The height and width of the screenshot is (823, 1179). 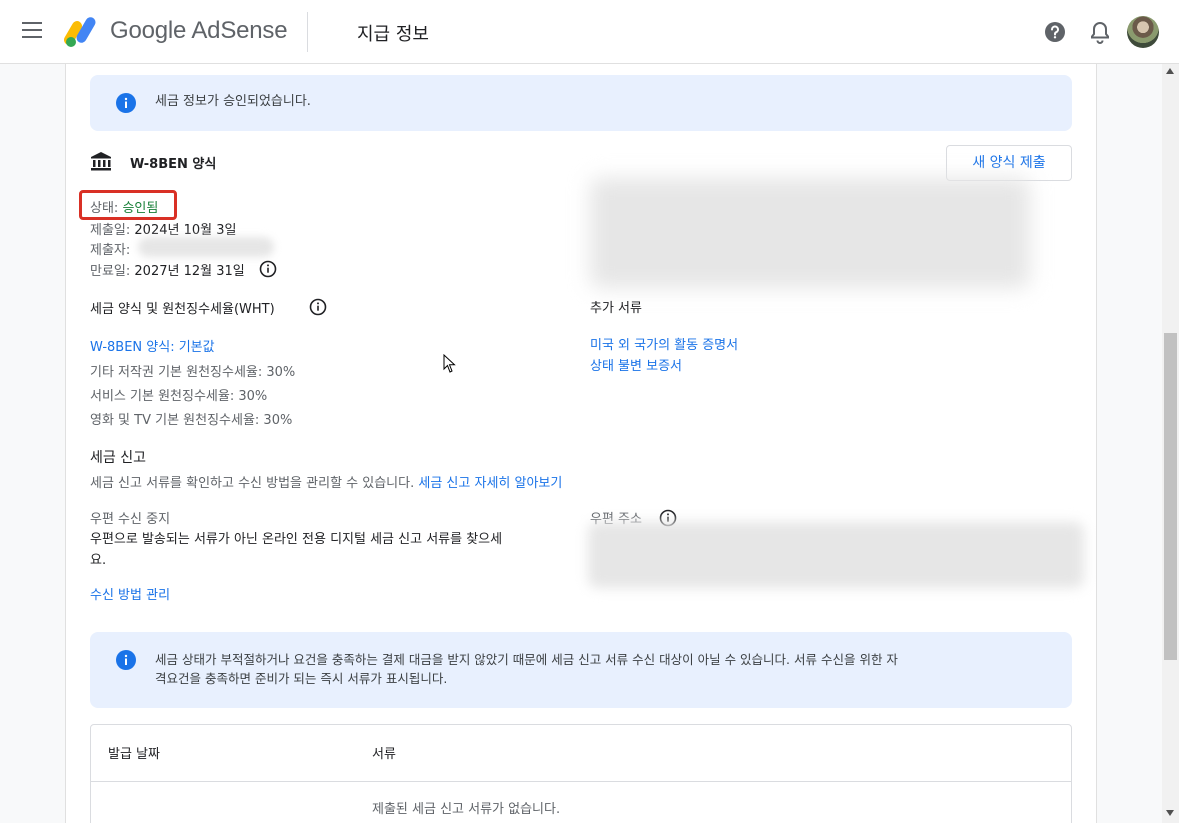 I want to click on scrollbar-thumb, so click(x=1170, y=496).